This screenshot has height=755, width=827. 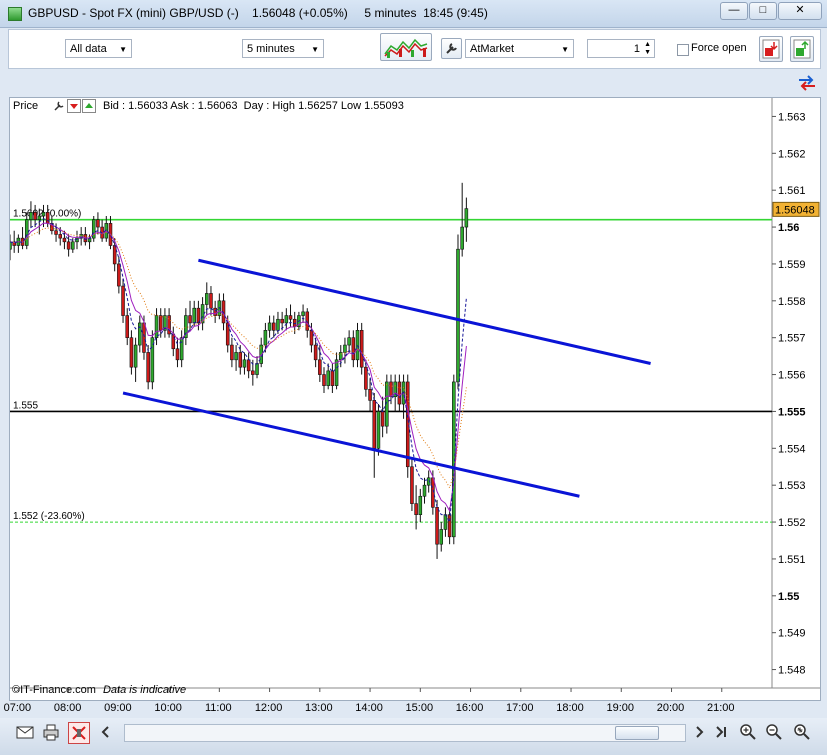 I want to click on maximize-button: □, so click(x=763, y=11).